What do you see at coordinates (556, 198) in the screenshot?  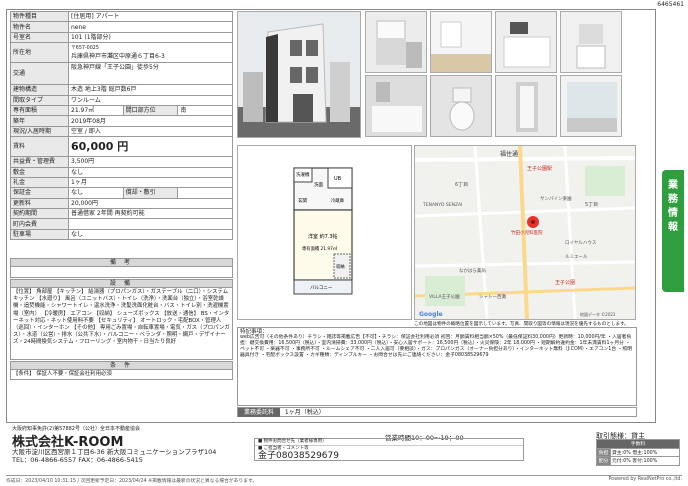 I see `map-label-5: サンパイン楽園` at bounding box center [556, 198].